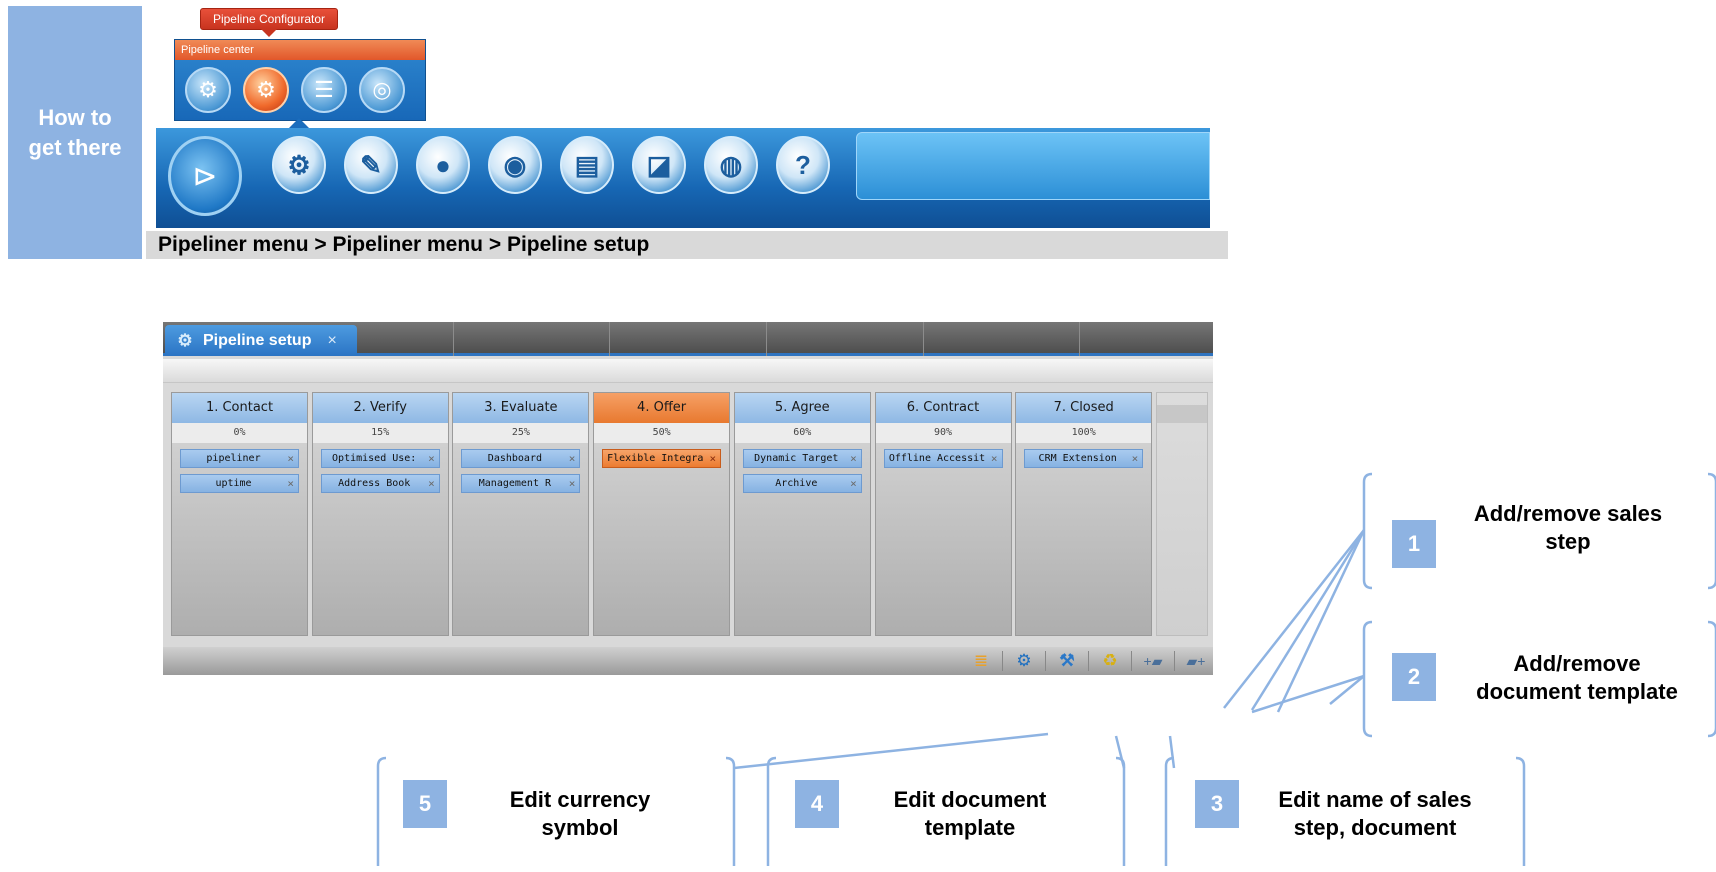 Image resolution: width=1716 pixels, height=872 pixels. What do you see at coordinates (1077, 458) in the screenshot?
I see `card-label: CRM Extension` at bounding box center [1077, 458].